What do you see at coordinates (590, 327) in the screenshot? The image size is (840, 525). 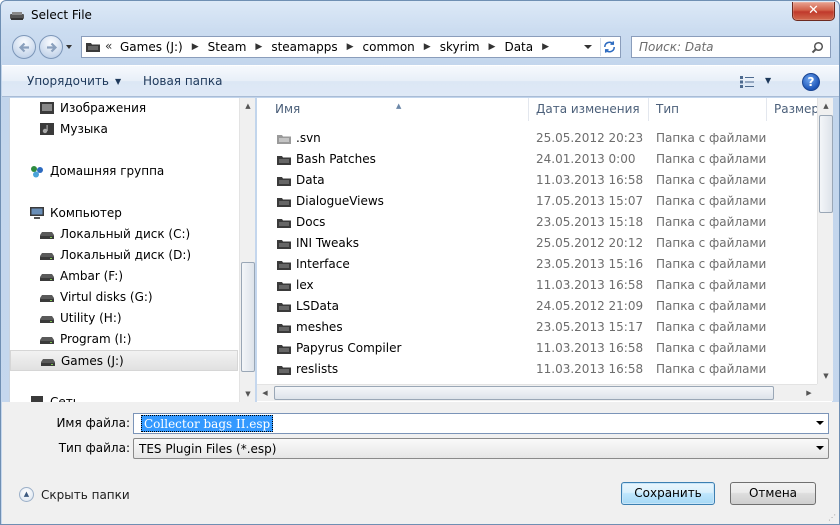 I see `file-date: 23.05.2013 15:17` at bounding box center [590, 327].